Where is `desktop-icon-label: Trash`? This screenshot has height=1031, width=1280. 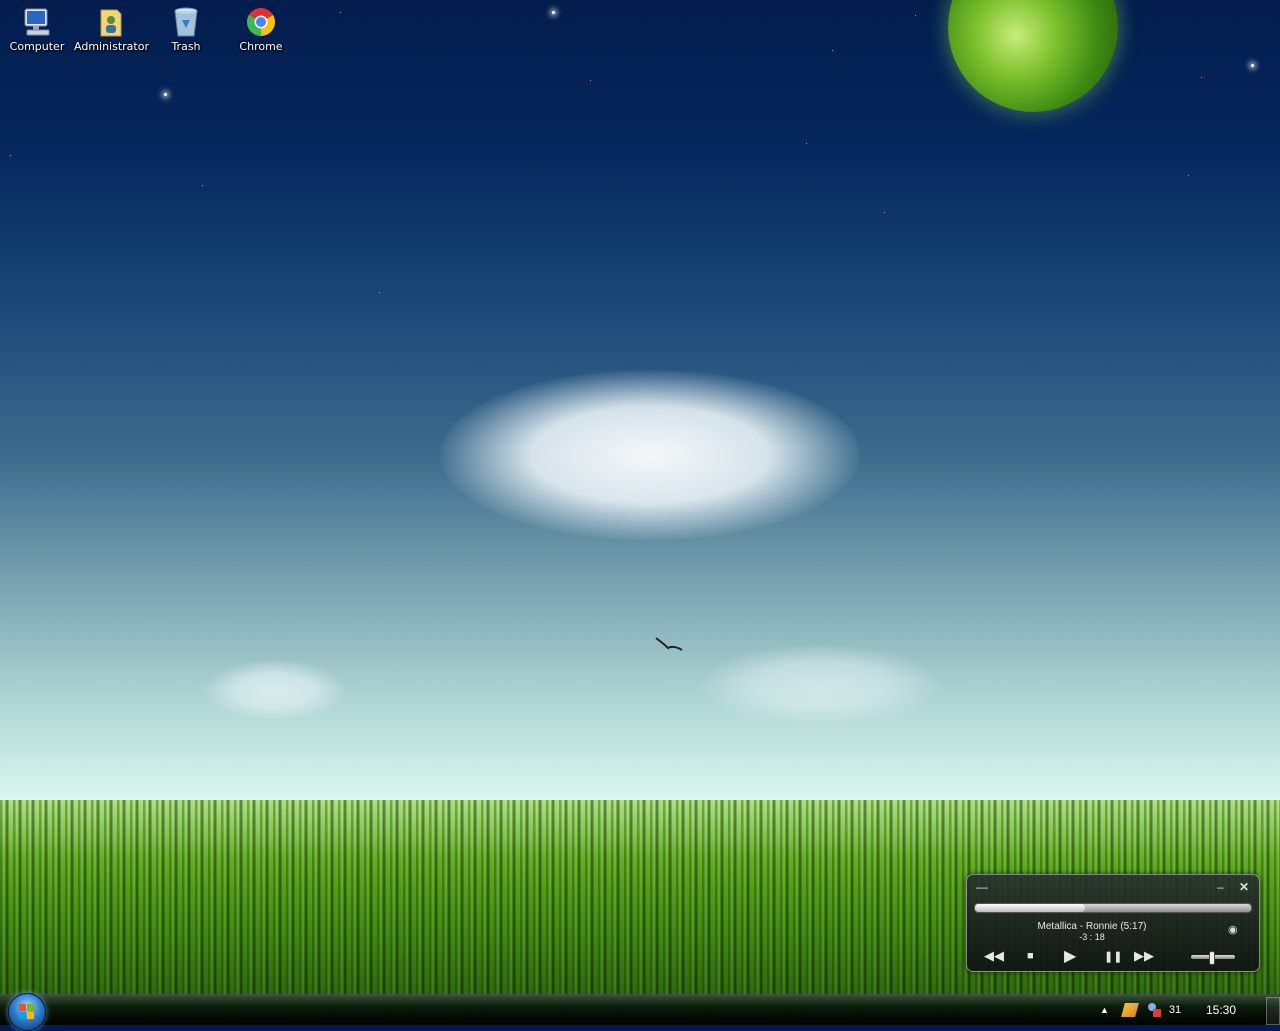 desktop-icon-label: Trash is located at coordinates (186, 46).